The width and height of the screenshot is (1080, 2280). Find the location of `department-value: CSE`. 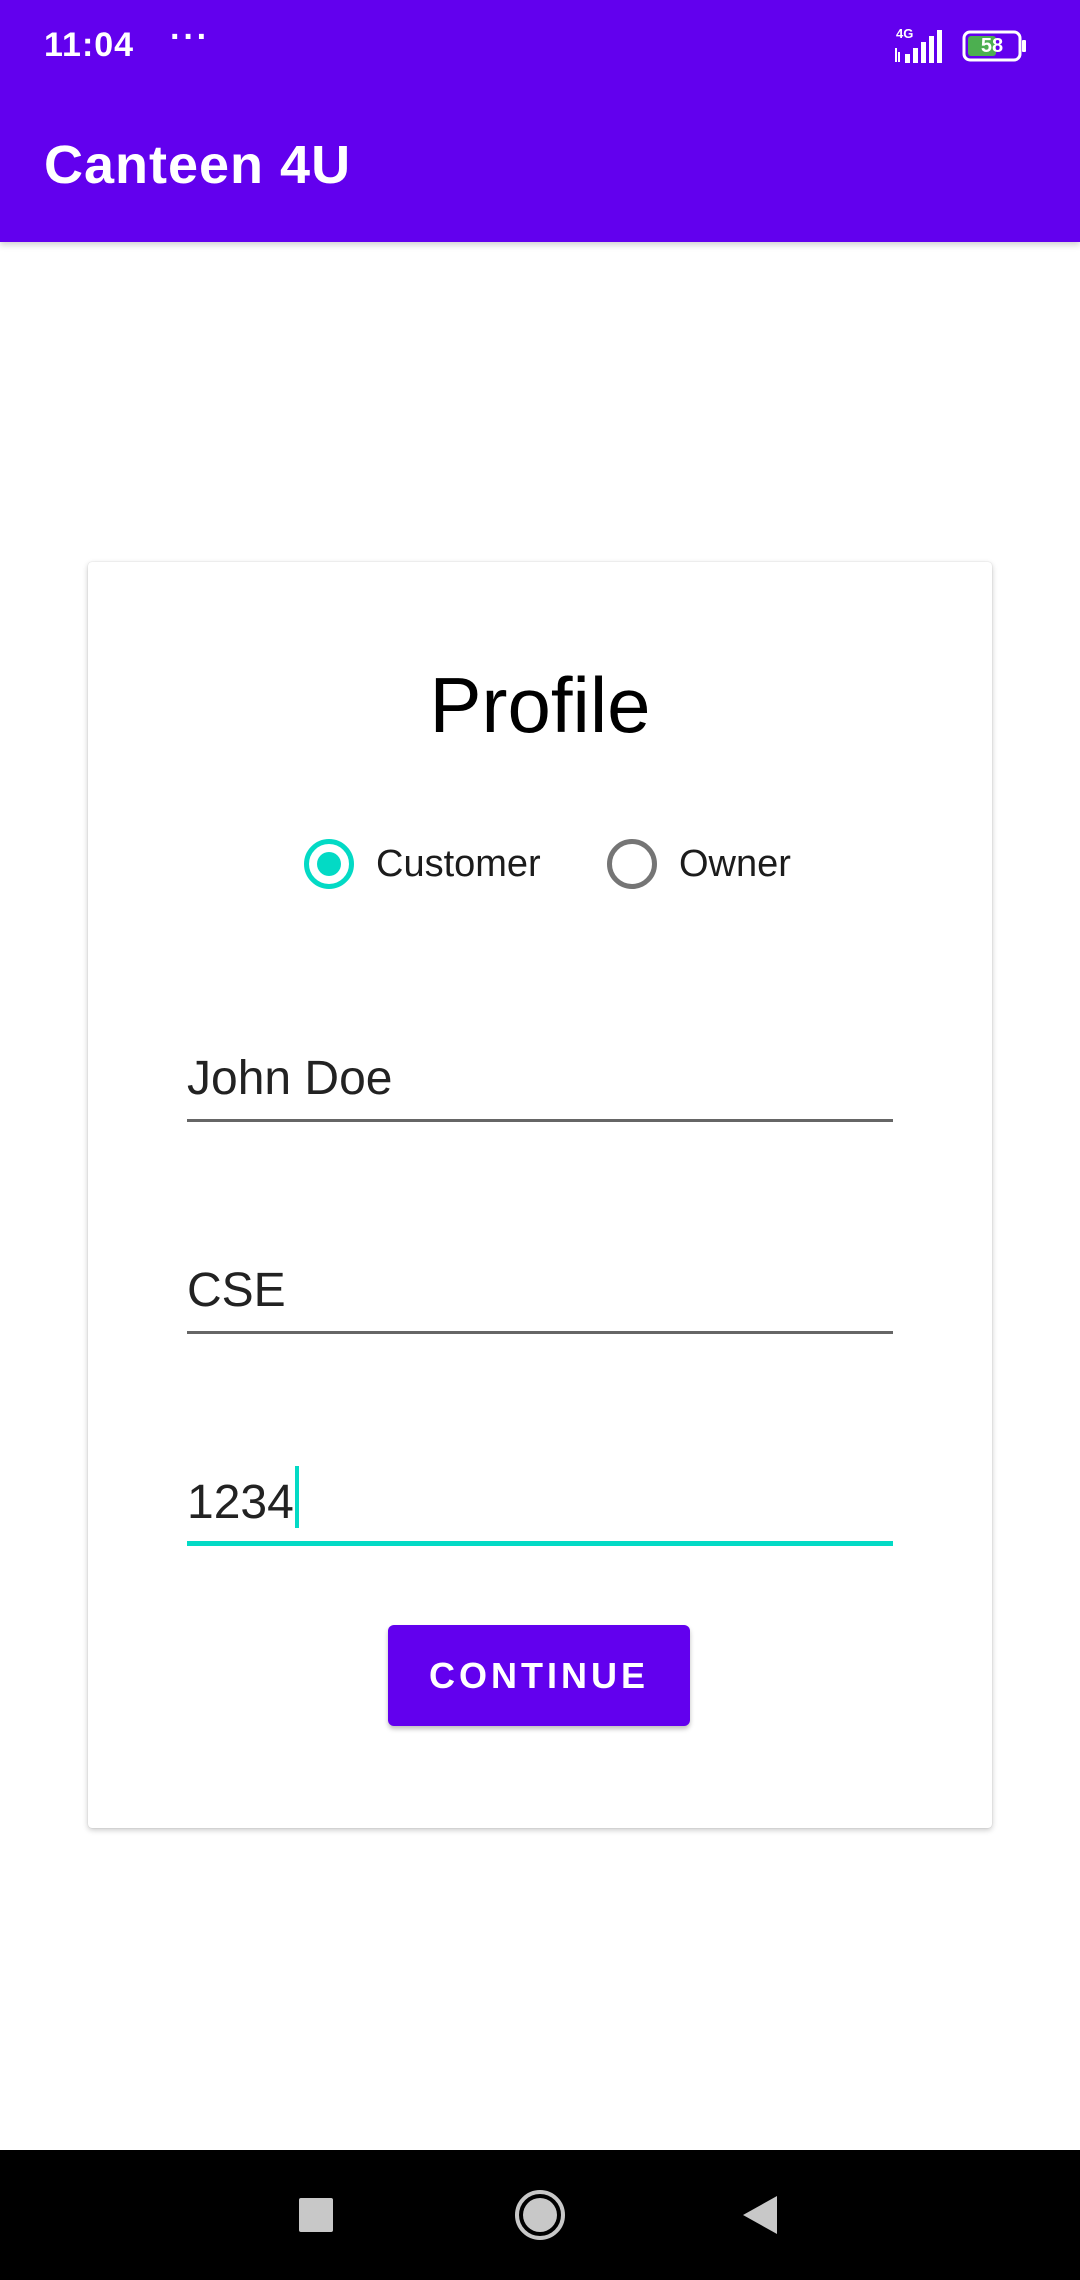

department-value: CSE is located at coordinates (236, 1290).